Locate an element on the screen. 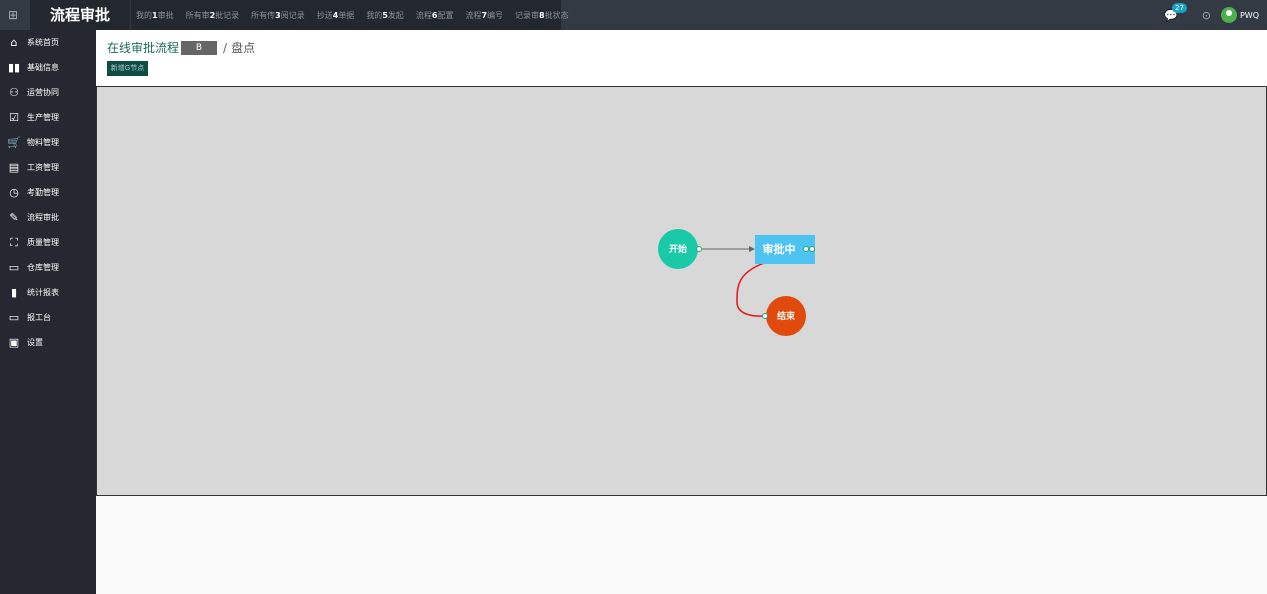 The image size is (1267, 594). topnav-item-suffix: 编号 is located at coordinates (495, 15).